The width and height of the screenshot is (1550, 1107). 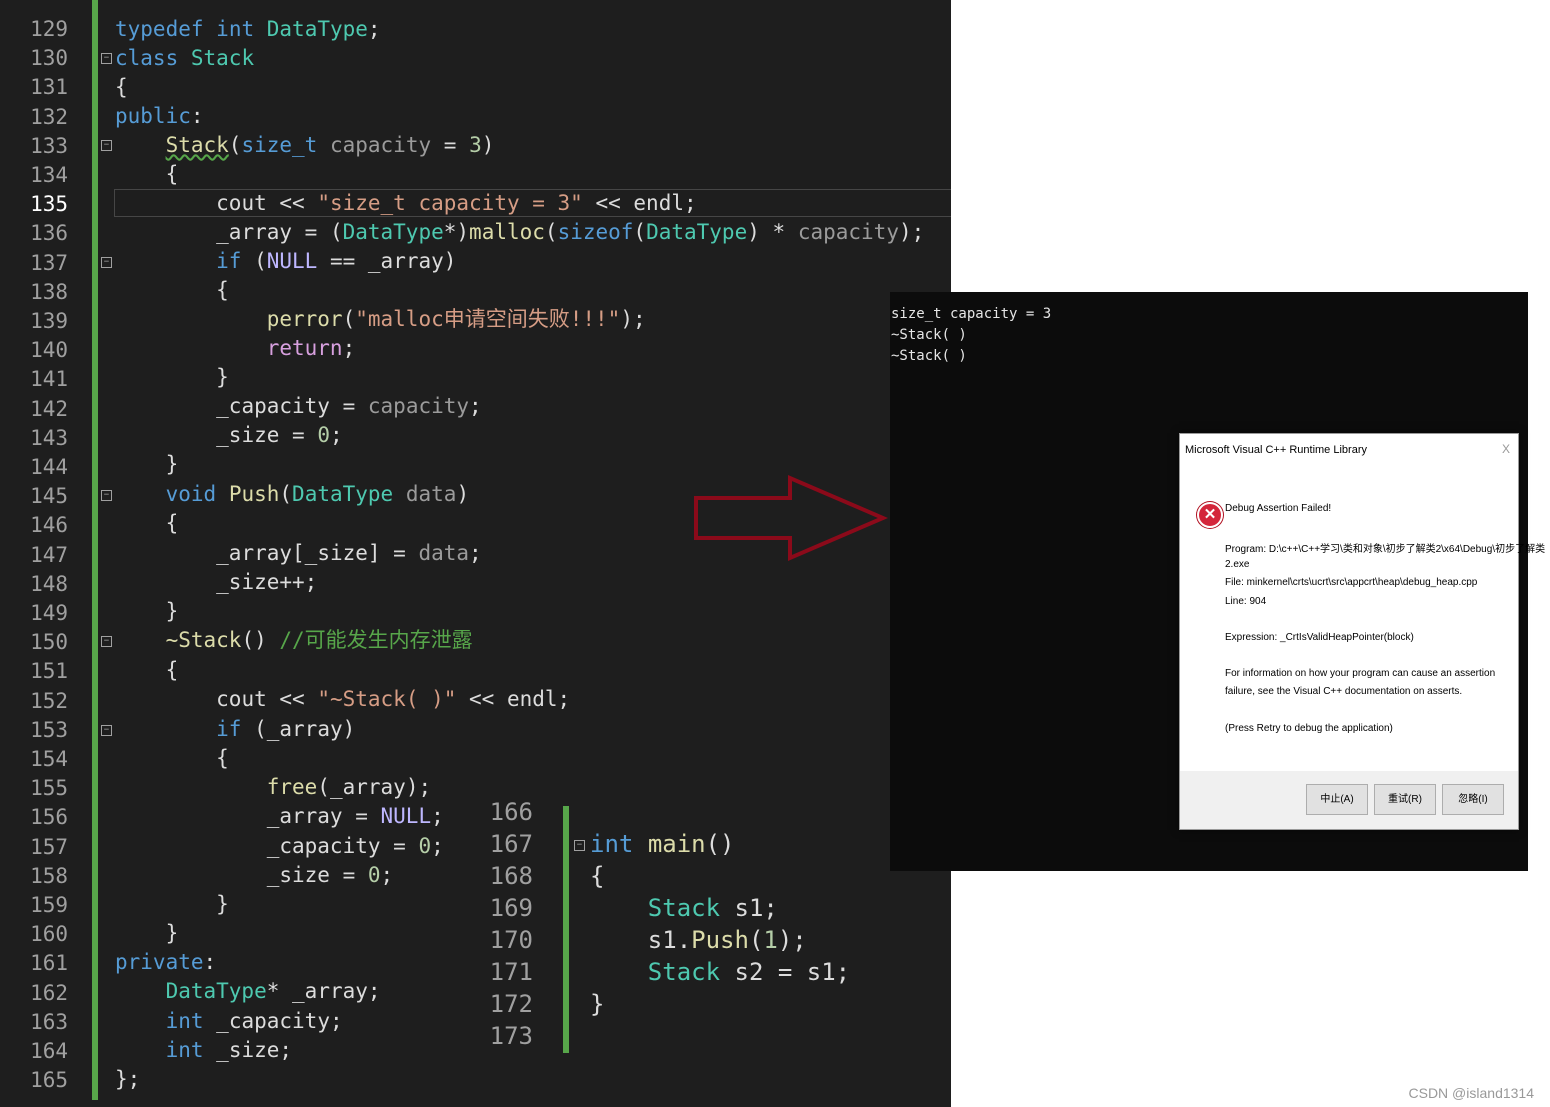 I want to click on right-arrow-icon, so click(x=791, y=518).